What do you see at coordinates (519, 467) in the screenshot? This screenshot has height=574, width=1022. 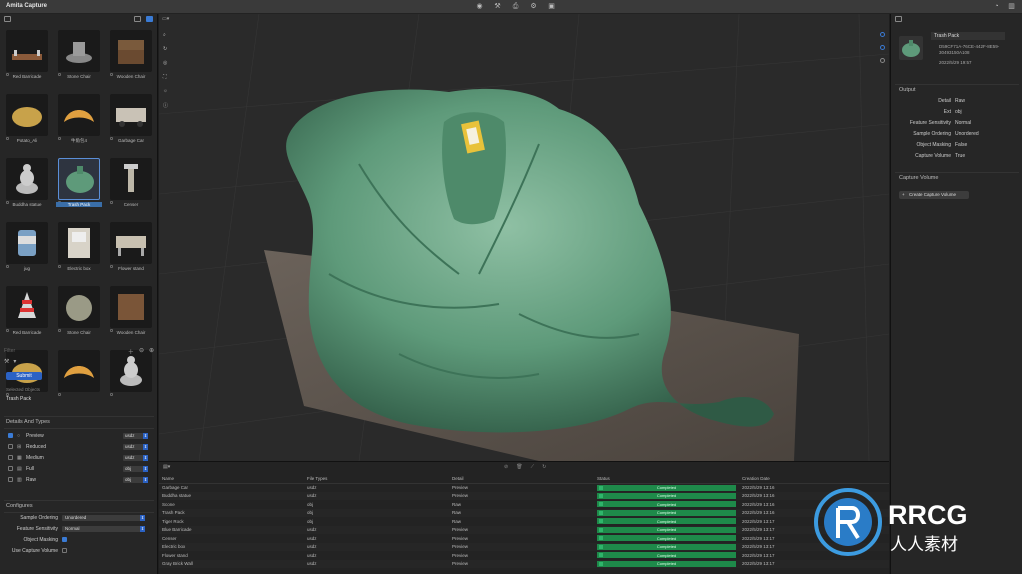 I see `trash-icon: 🗑` at bounding box center [519, 467].